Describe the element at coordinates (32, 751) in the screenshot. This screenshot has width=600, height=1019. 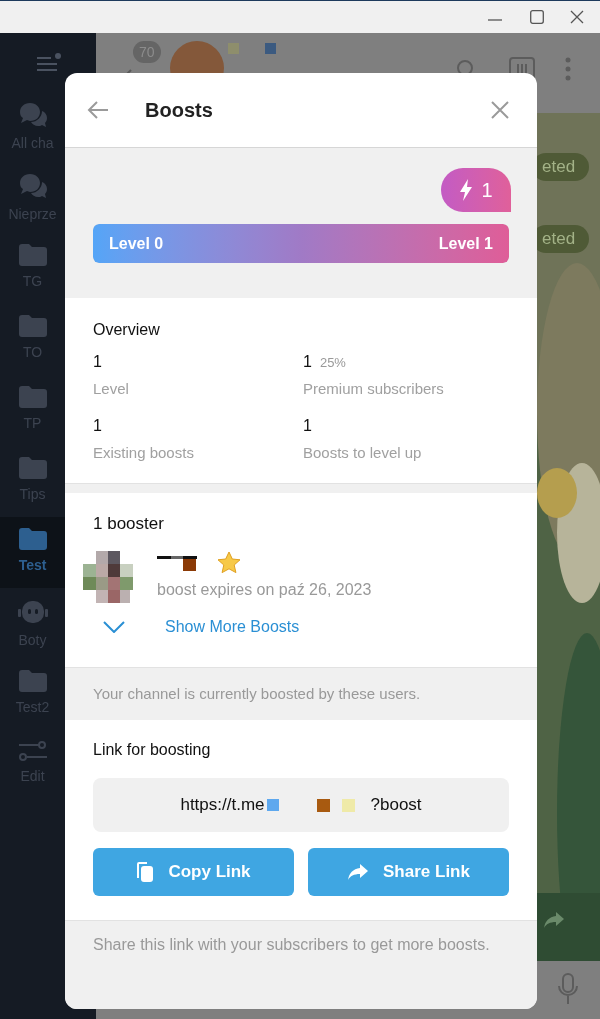
I see `sliders-icon` at that location.